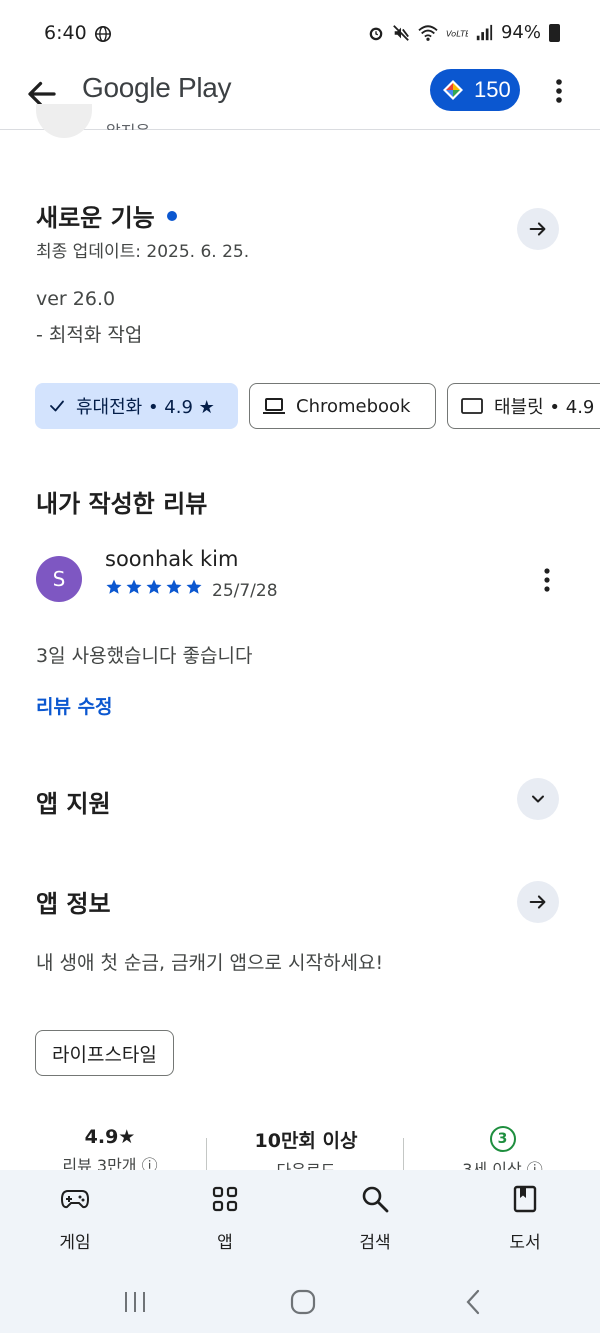 This screenshot has width=600, height=1333. Describe the element at coordinates (559, 91) in the screenshot. I see `more-vert-icon` at that location.